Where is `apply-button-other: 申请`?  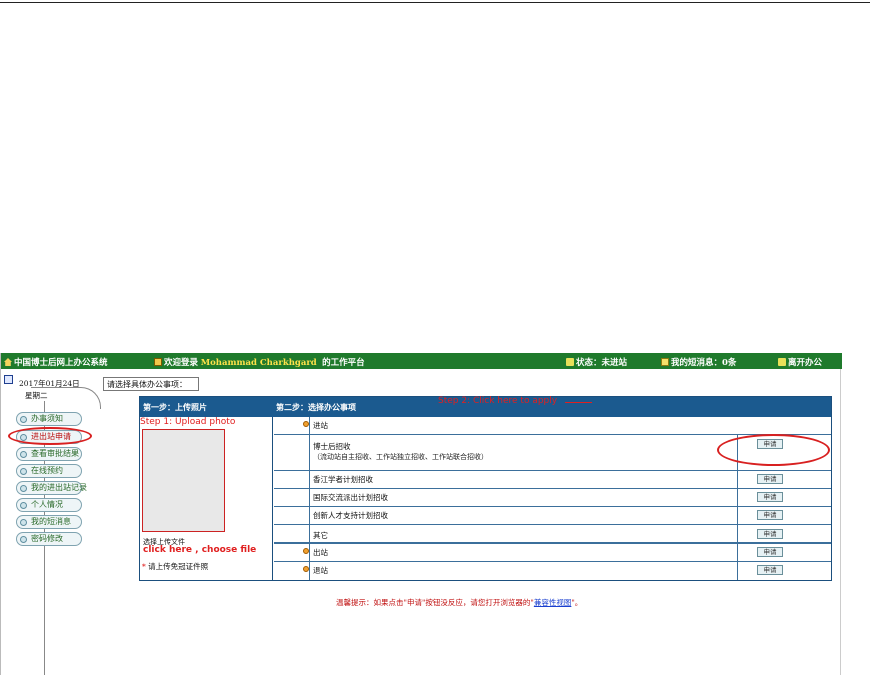 apply-button-other: 申请 is located at coordinates (770, 534).